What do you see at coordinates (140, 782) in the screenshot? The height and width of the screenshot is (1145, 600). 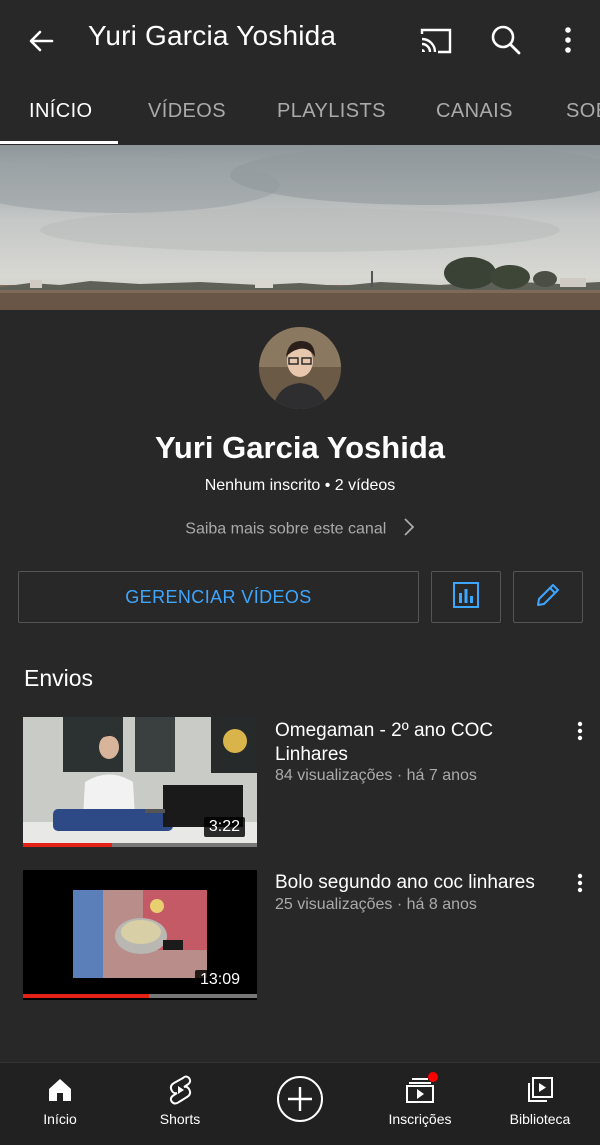 I see `video-thumbnail: 3:22` at bounding box center [140, 782].